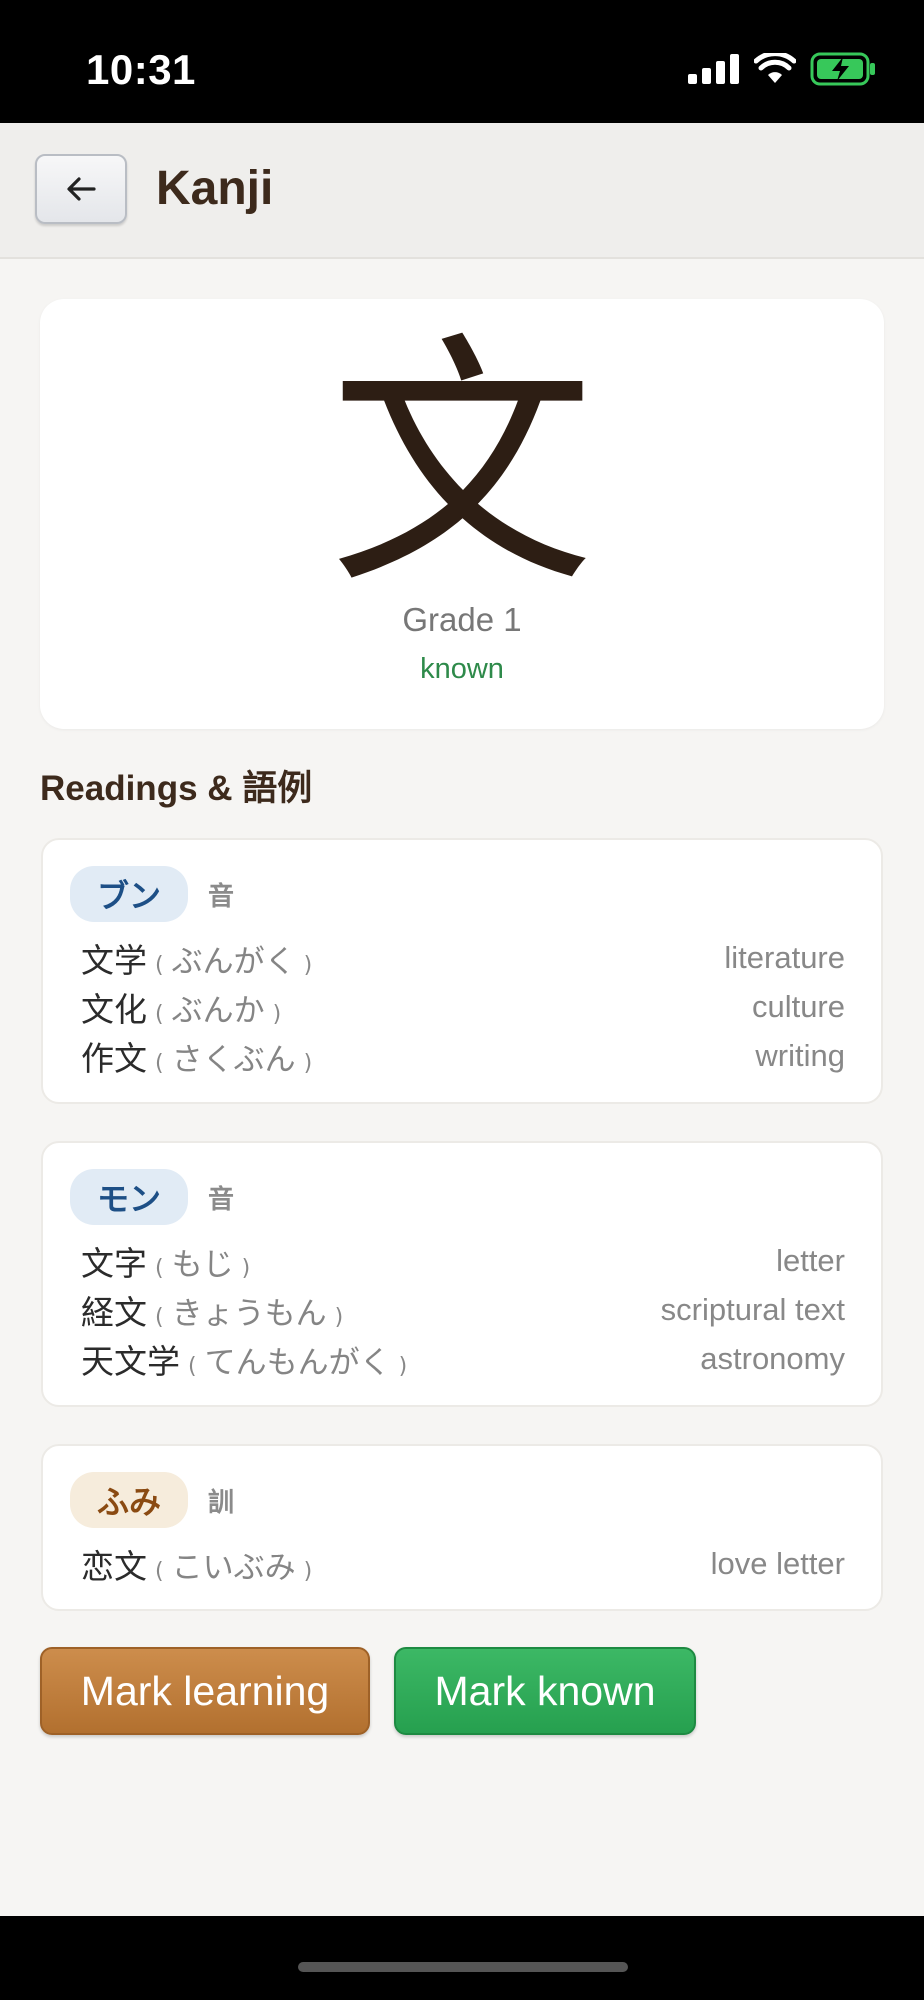 This screenshot has width=924, height=2000. What do you see at coordinates (463, 1006) in the screenshot?
I see `example-row: 文化 ( ぶんか ) culture` at bounding box center [463, 1006].